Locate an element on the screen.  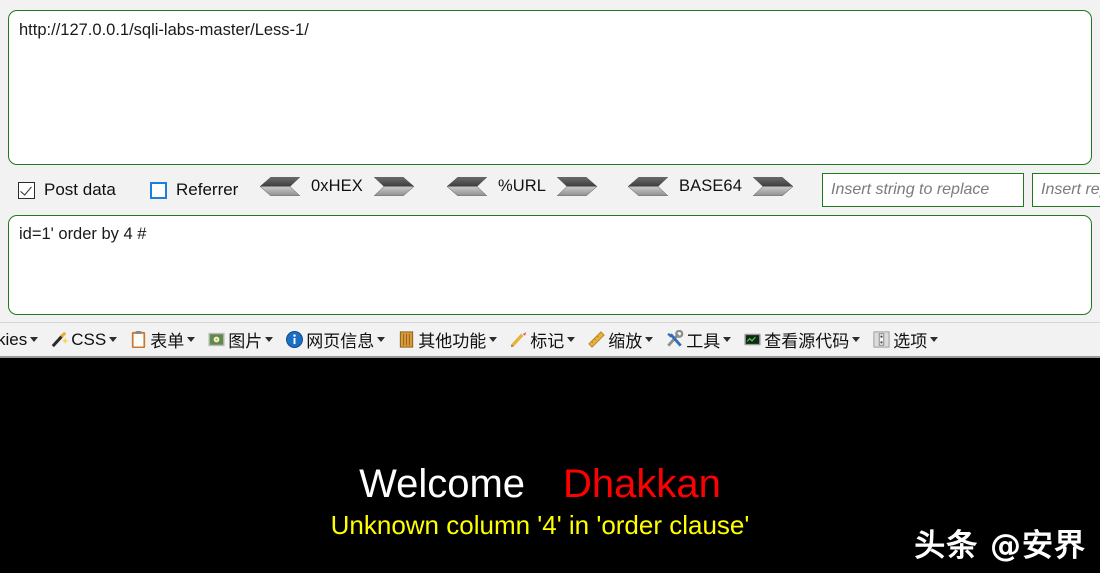
toolbar-label-options: 选项 is located at coordinates (910, 341).